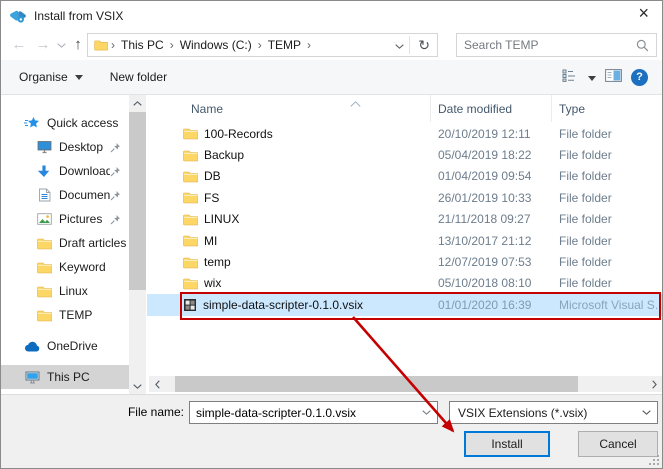  I want to click on address-divider, so click(410, 45).